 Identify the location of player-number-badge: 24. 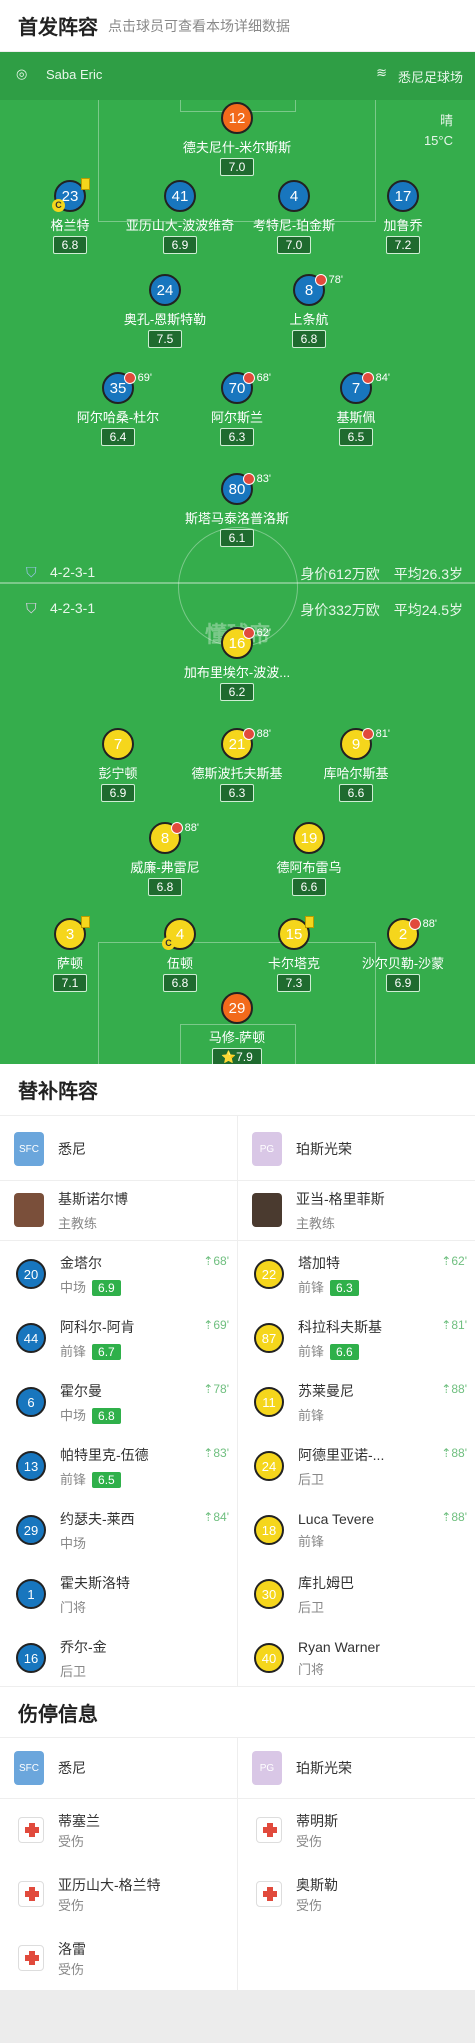
(165, 290).